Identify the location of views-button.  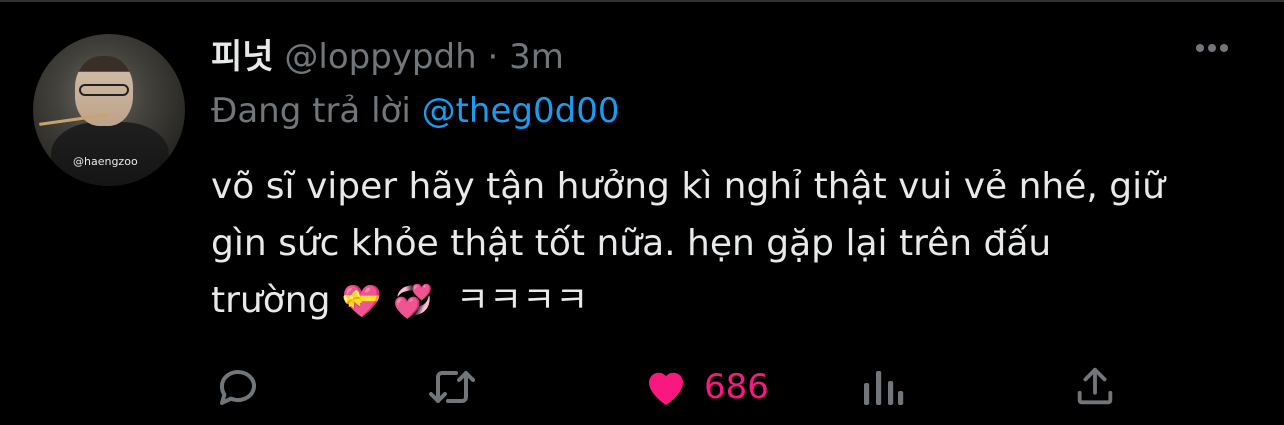
(882, 387).